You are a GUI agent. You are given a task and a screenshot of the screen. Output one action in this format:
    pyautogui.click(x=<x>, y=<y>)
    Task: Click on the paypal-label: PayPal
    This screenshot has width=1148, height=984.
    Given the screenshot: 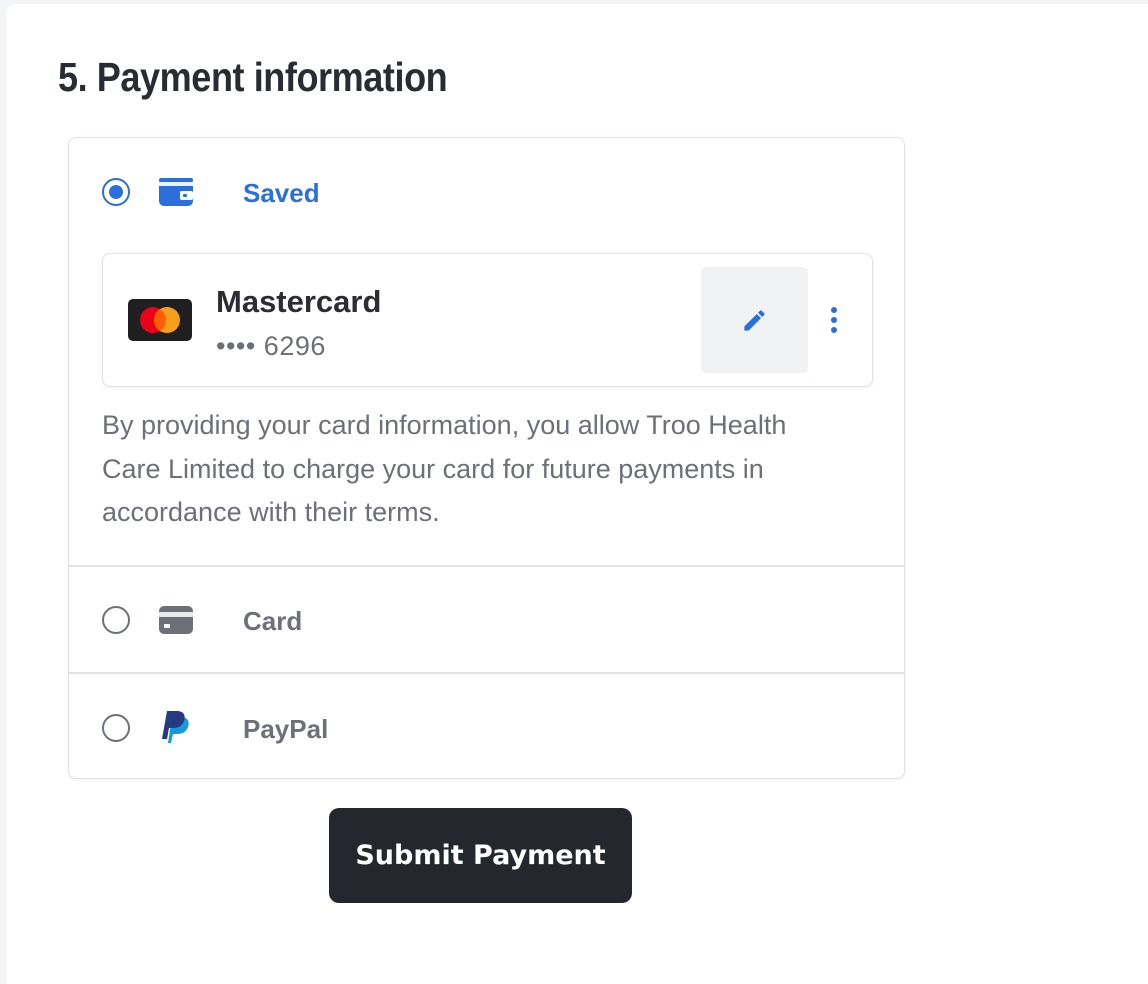 What is the action you would take?
    pyautogui.click(x=286, y=729)
    